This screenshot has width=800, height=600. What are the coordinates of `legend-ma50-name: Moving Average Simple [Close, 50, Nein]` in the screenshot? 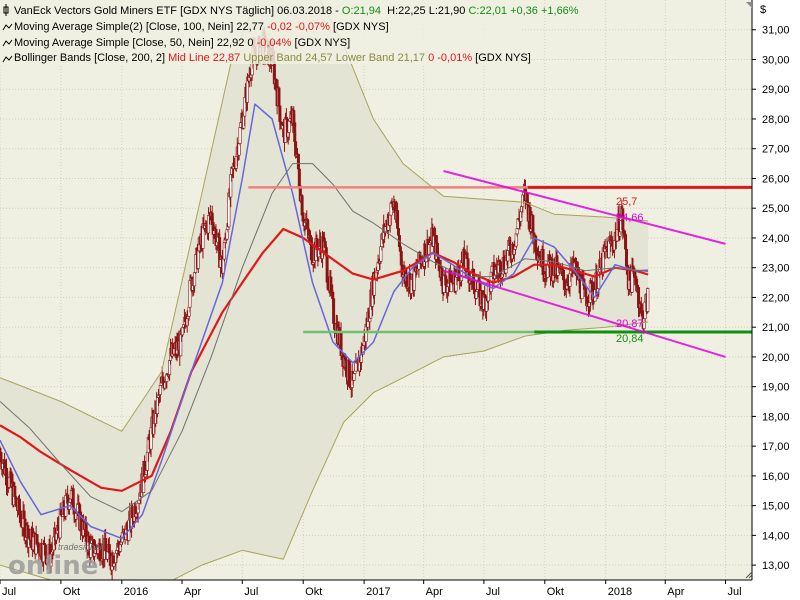 It's located at (114, 43).